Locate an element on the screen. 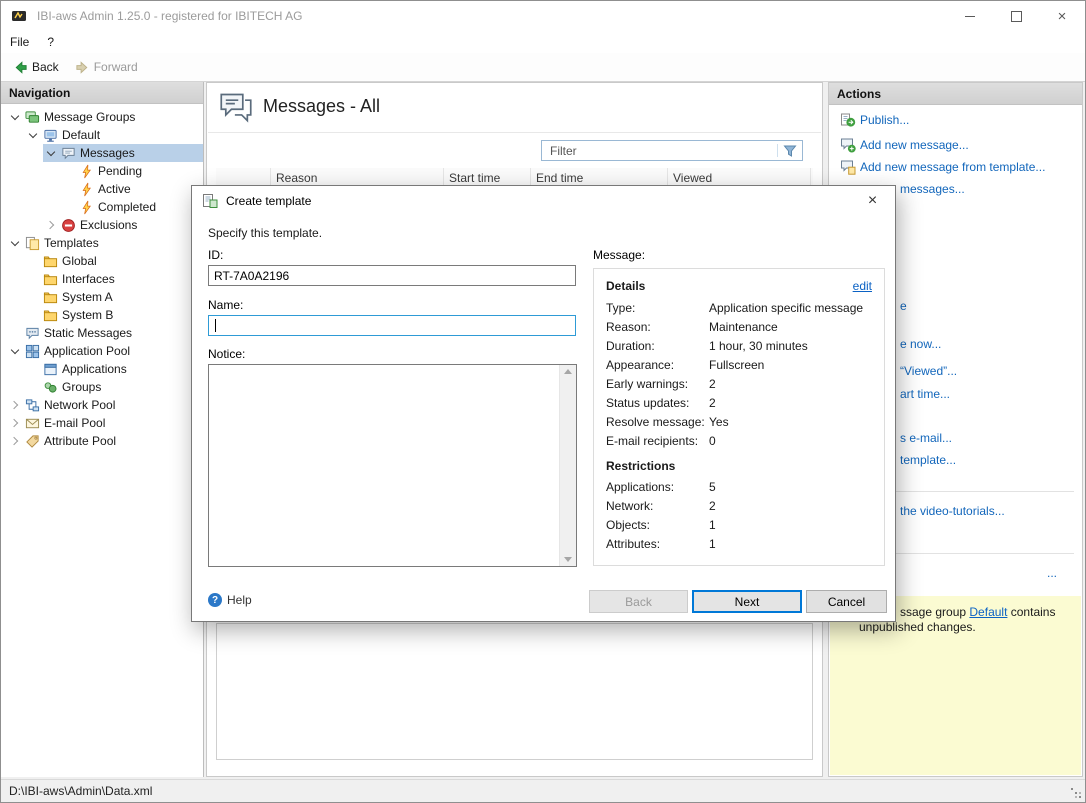 This screenshot has height=803, width=1086. tree-row-body: System B is located at coordinates (114, 315).